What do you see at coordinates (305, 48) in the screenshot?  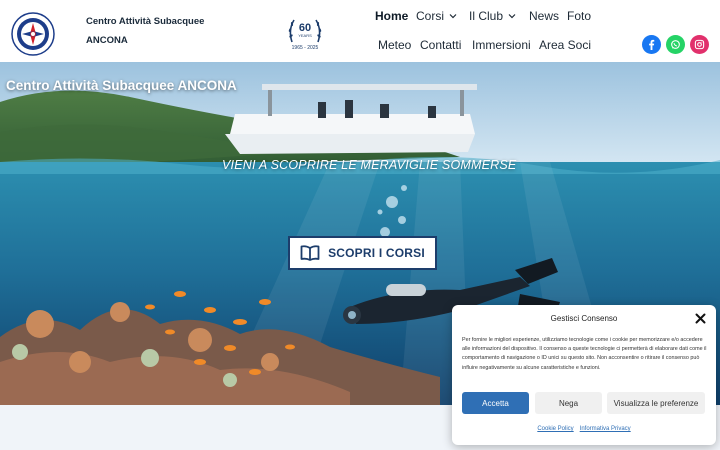 I see `anniversary-range: 1965 - 2025` at bounding box center [305, 48].